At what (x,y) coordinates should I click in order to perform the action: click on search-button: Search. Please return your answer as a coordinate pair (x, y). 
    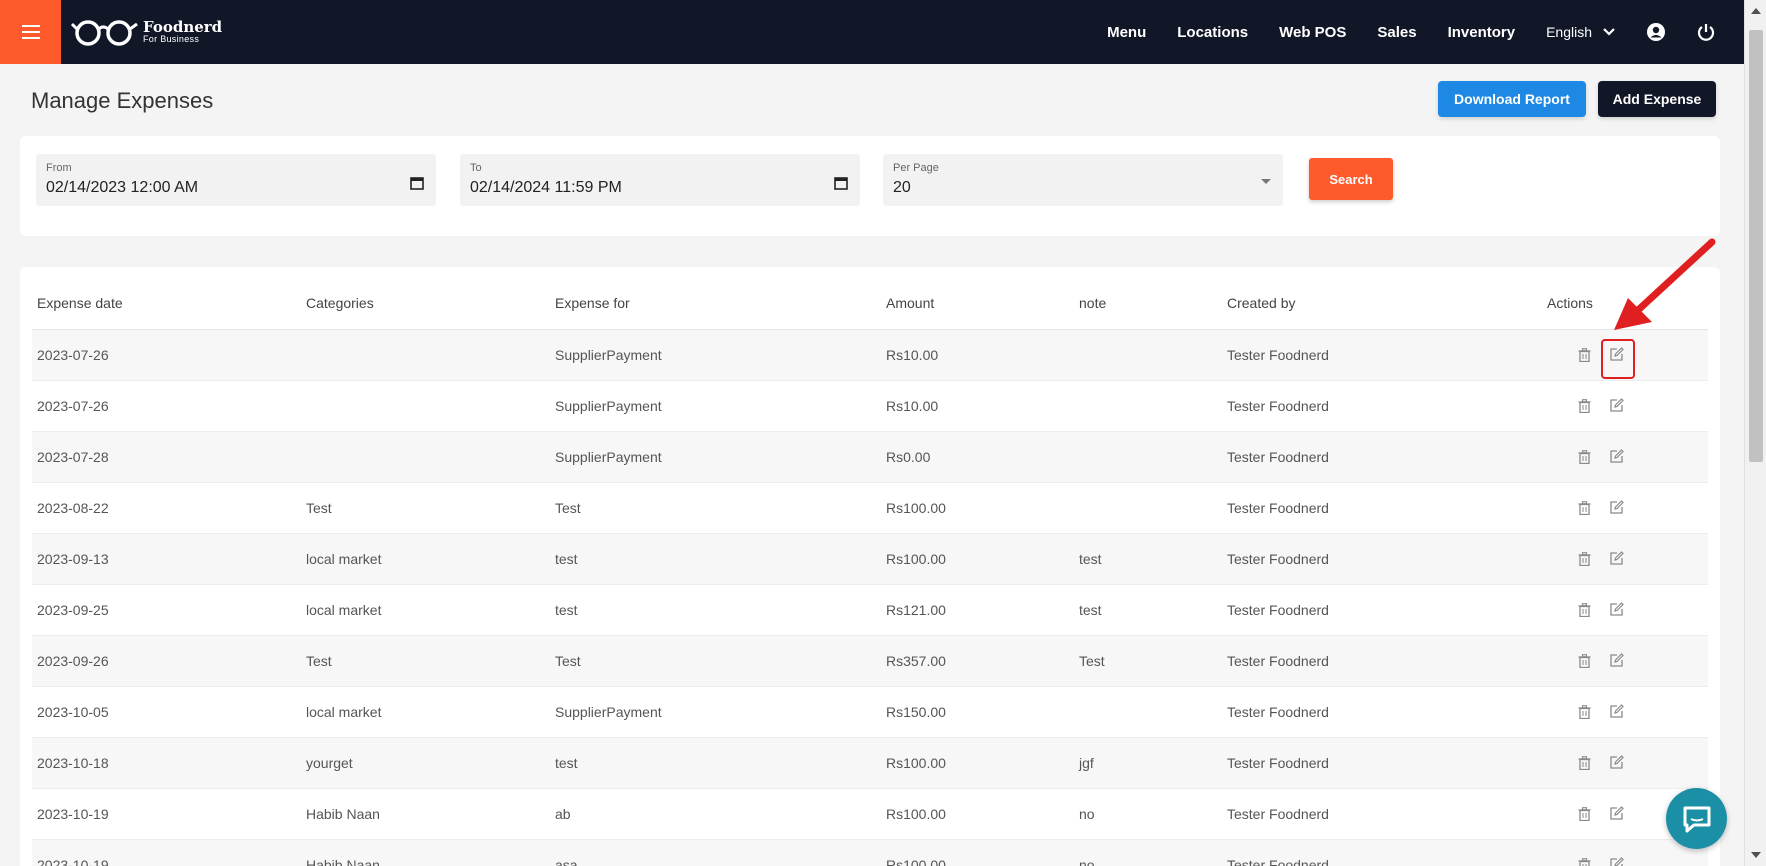
    Looking at the image, I should click on (1351, 179).